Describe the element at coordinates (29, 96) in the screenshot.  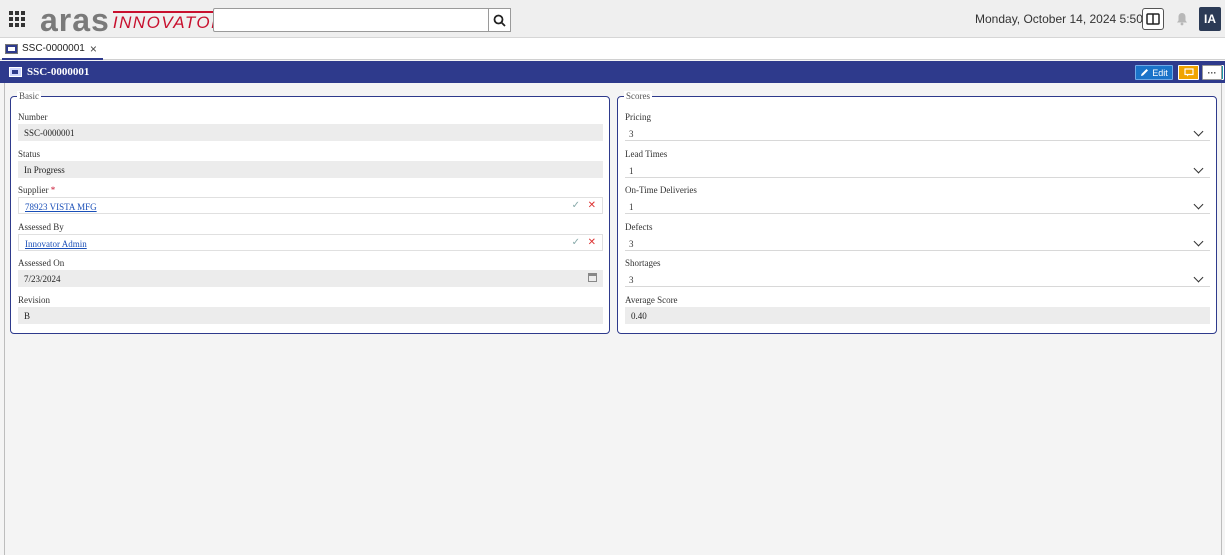
I see `basic-legend: Basic` at that location.